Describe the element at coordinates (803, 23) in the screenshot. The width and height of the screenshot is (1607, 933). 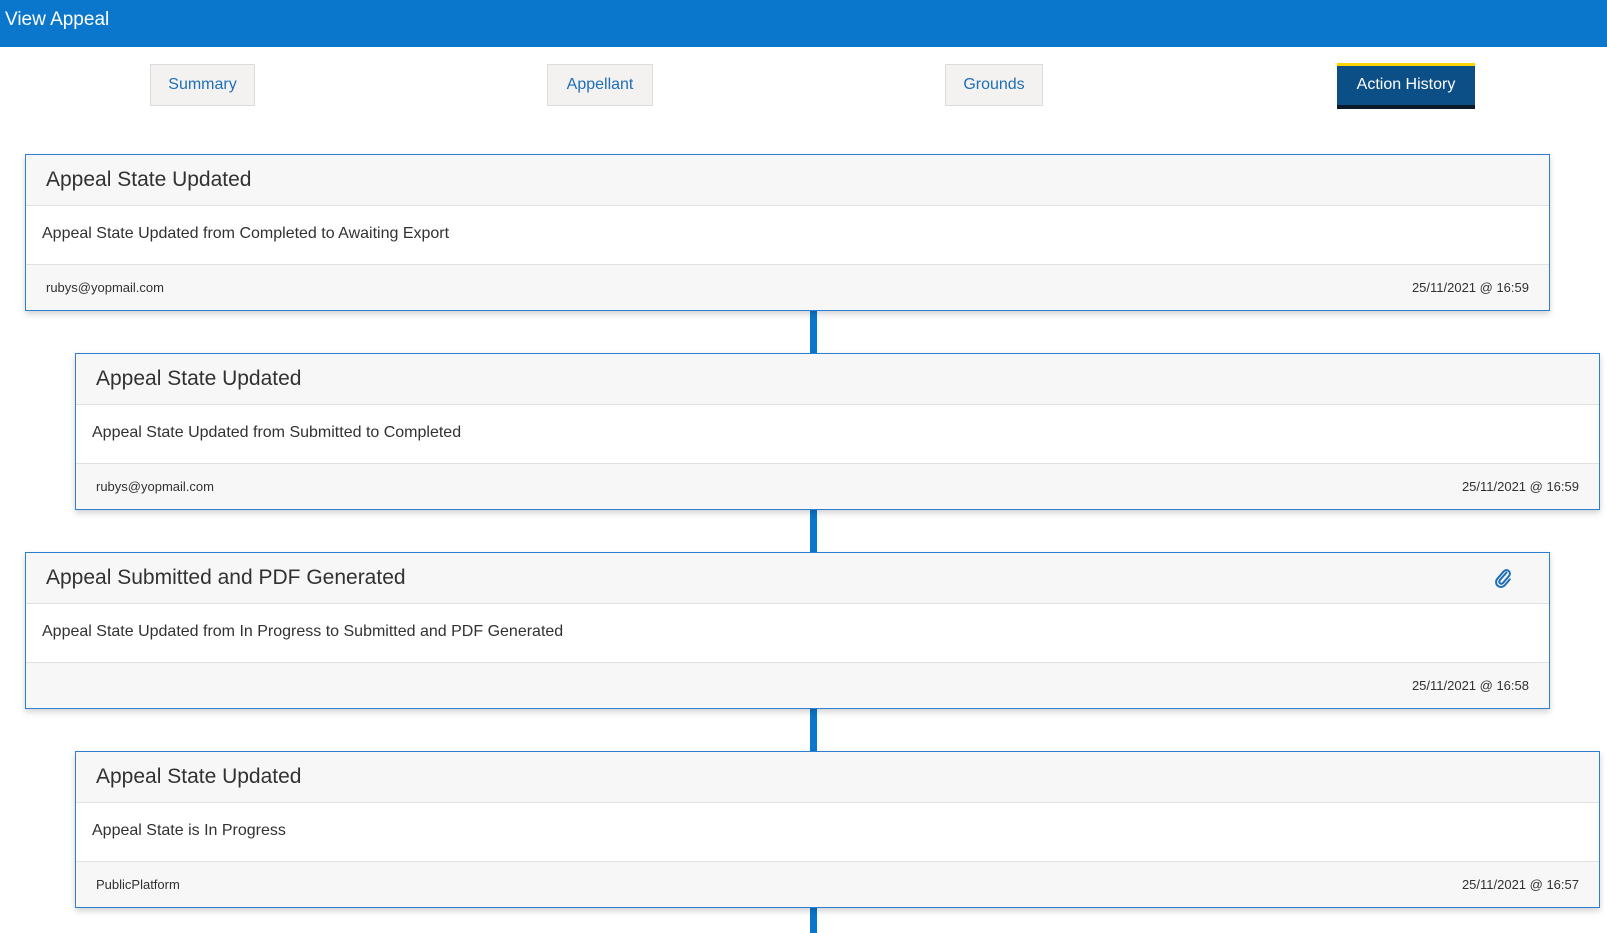
I see `app-header: View Appeal` at that location.